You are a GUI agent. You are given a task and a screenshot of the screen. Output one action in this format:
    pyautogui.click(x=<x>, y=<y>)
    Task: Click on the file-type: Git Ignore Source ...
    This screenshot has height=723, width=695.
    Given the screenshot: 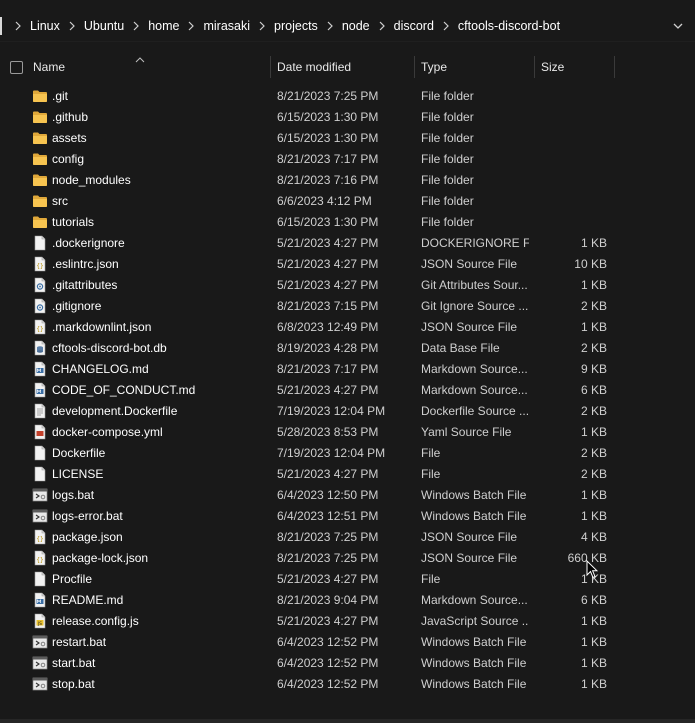 What is the action you would take?
    pyautogui.click(x=475, y=306)
    